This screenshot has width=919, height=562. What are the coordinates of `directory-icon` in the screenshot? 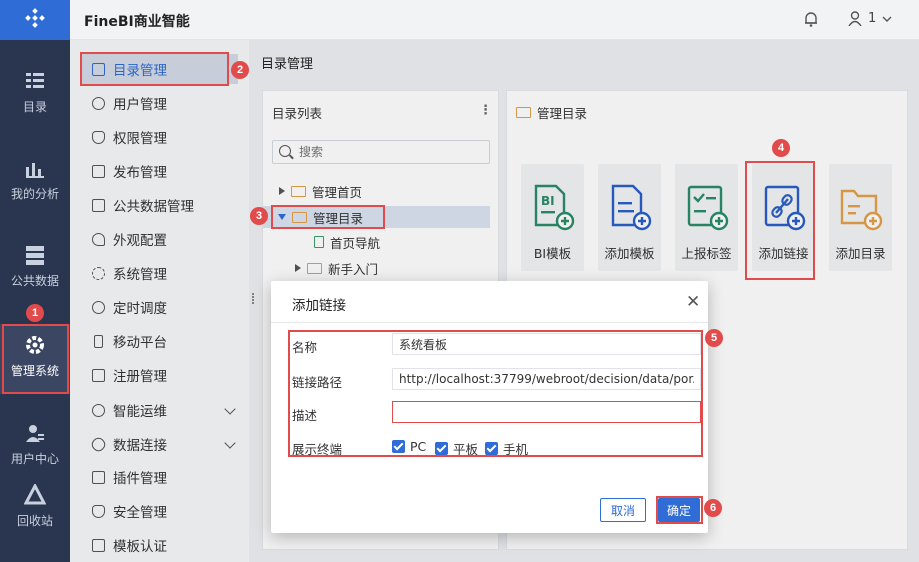 It's located at (35, 80).